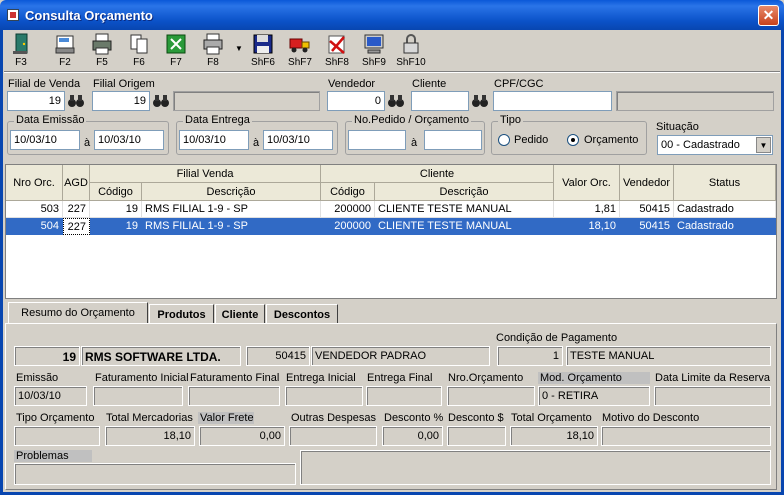  Describe the element at coordinates (587, 226) in the screenshot. I see `cell-valor: 18,10` at that location.